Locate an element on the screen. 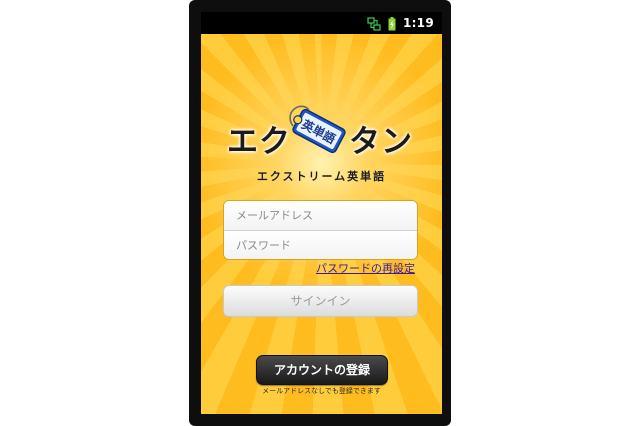  status-bar: 1:19 is located at coordinates (321, 23).